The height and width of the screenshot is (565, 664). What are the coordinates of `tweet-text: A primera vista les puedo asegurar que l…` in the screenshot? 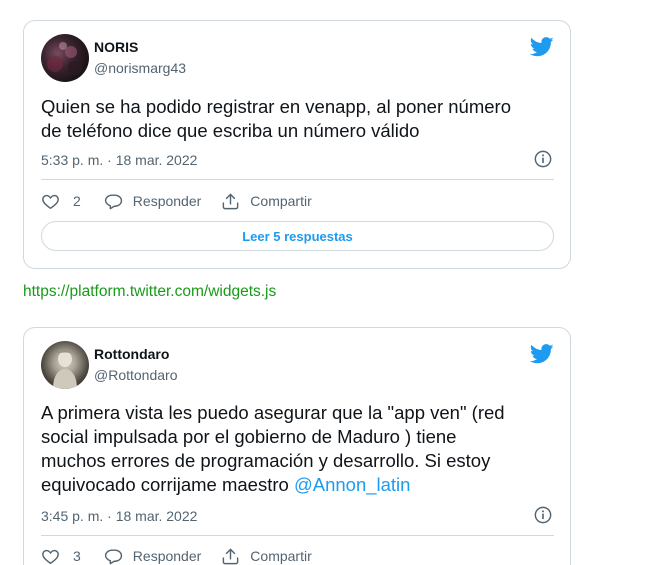 It's located at (298, 449).